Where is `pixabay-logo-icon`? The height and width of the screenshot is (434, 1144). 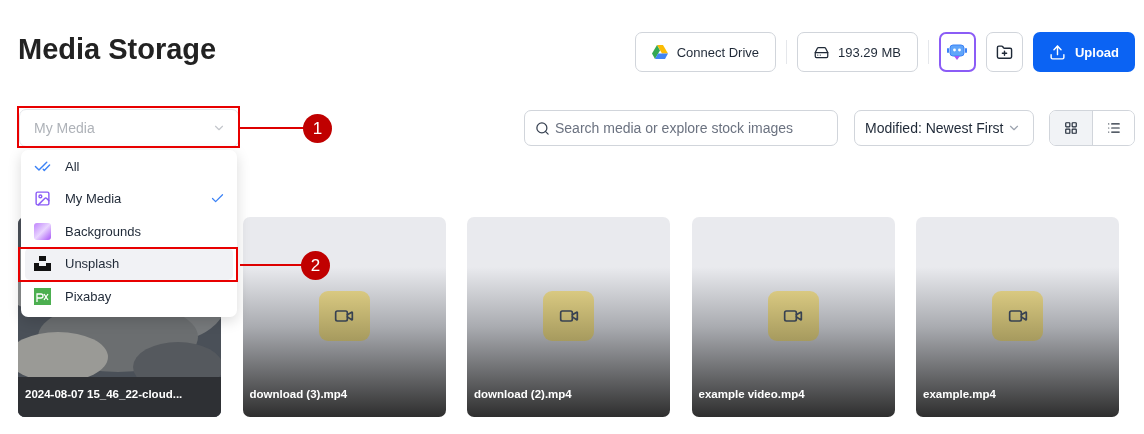
pixabay-logo-icon is located at coordinates (42, 296).